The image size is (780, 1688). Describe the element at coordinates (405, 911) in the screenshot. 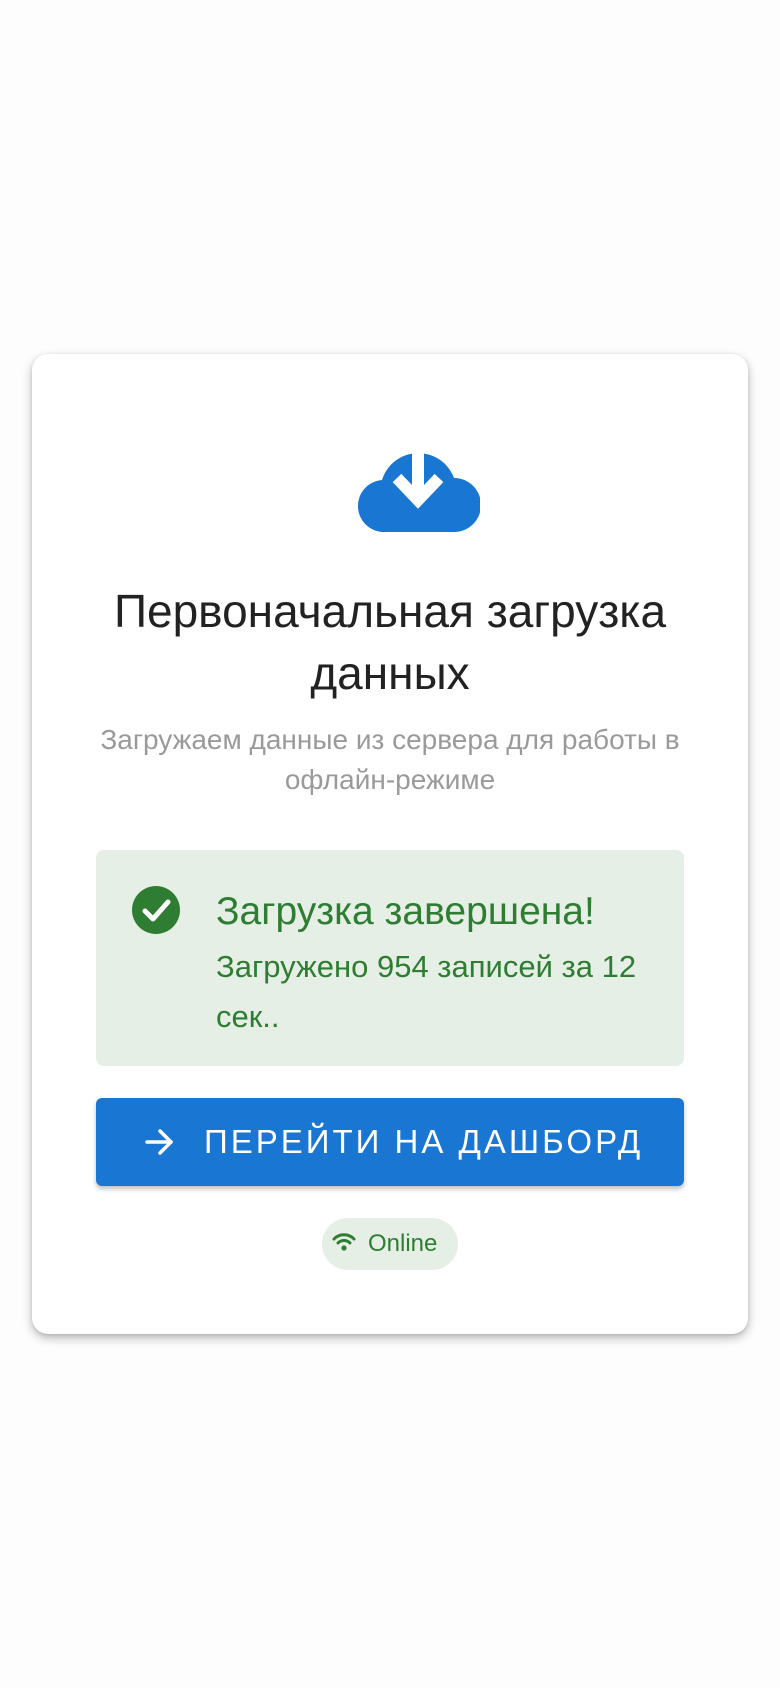

I see `alert-title: Загрузка завершена!` at that location.